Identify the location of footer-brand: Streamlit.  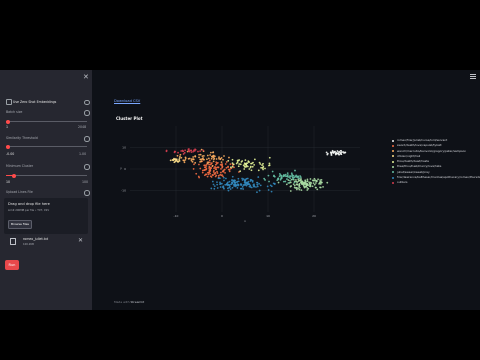
(137, 302).